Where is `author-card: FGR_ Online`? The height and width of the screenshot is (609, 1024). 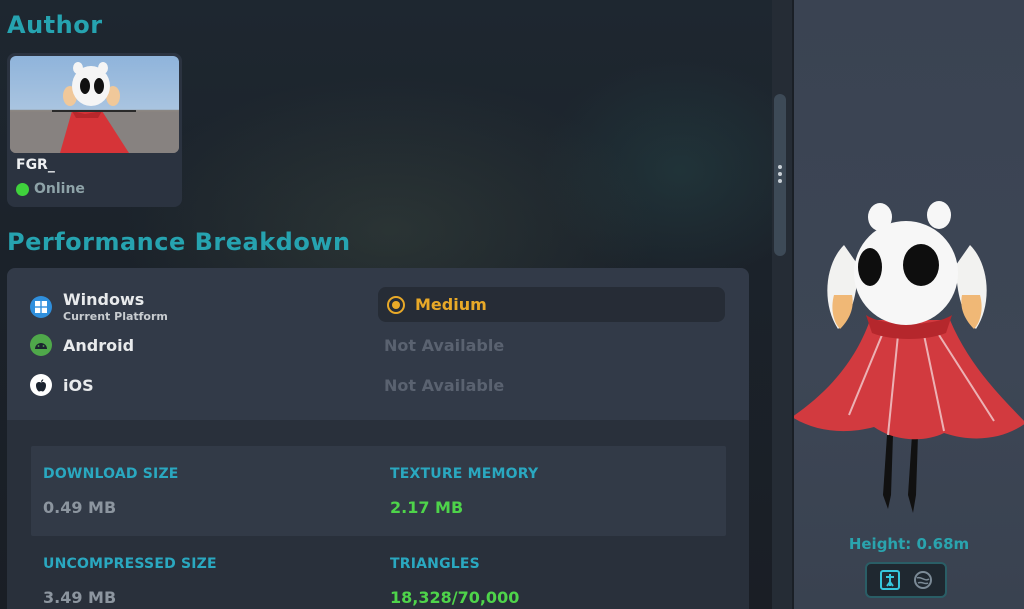
author-card: FGR_ Online is located at coordinates (94, 130).